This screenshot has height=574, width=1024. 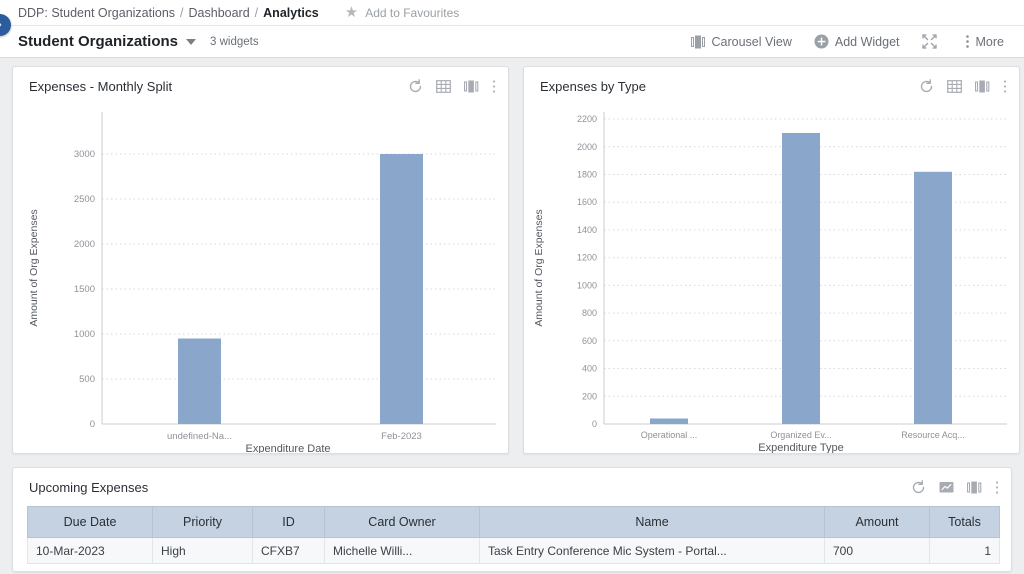 I want to click on column-header-due-date: Due Date, so click(x=90, y=522).